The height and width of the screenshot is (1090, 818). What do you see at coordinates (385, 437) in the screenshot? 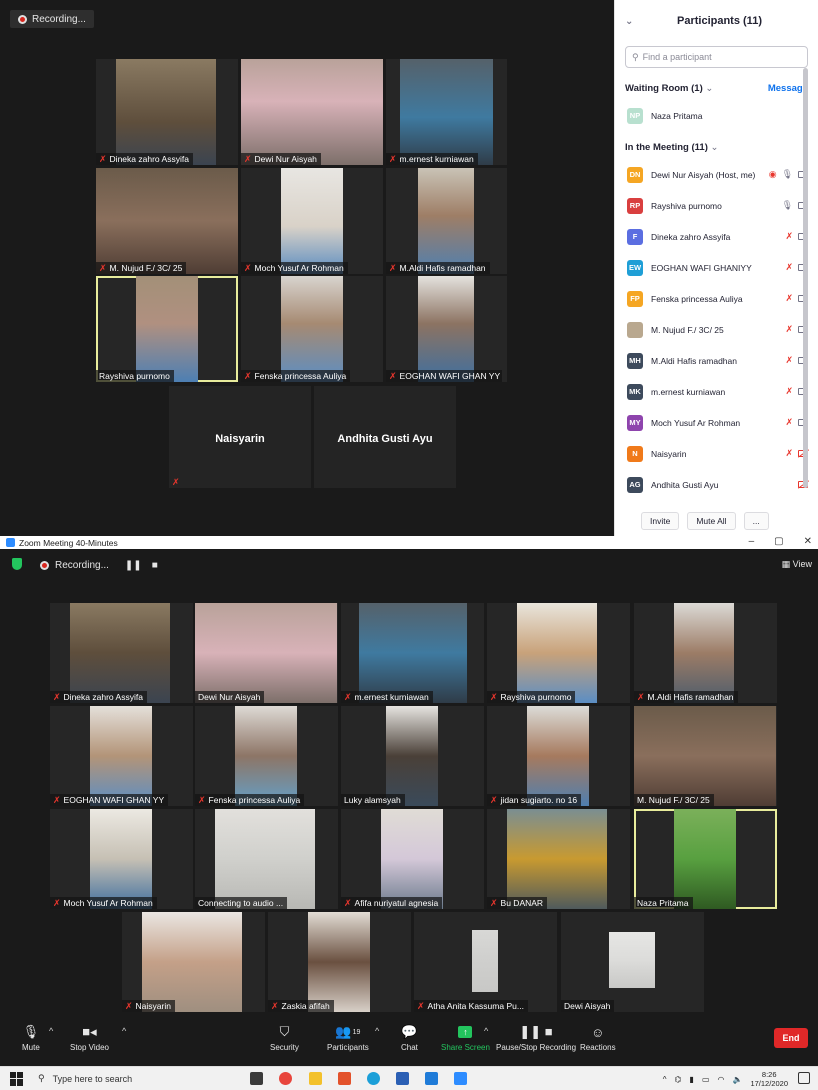
I see `video-tile-no-video: Andhita Gusti Ayu` at bounding box center [385, 437].